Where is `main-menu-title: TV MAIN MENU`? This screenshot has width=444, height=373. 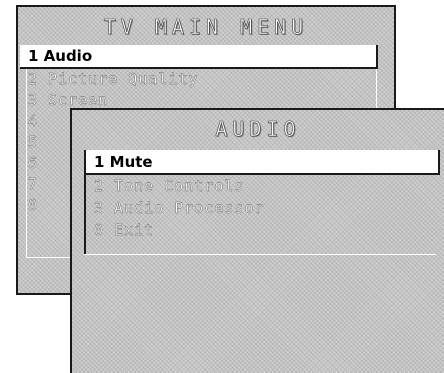 main-menu-title: TV MAIN MENU is located at coordinates (206, 27).